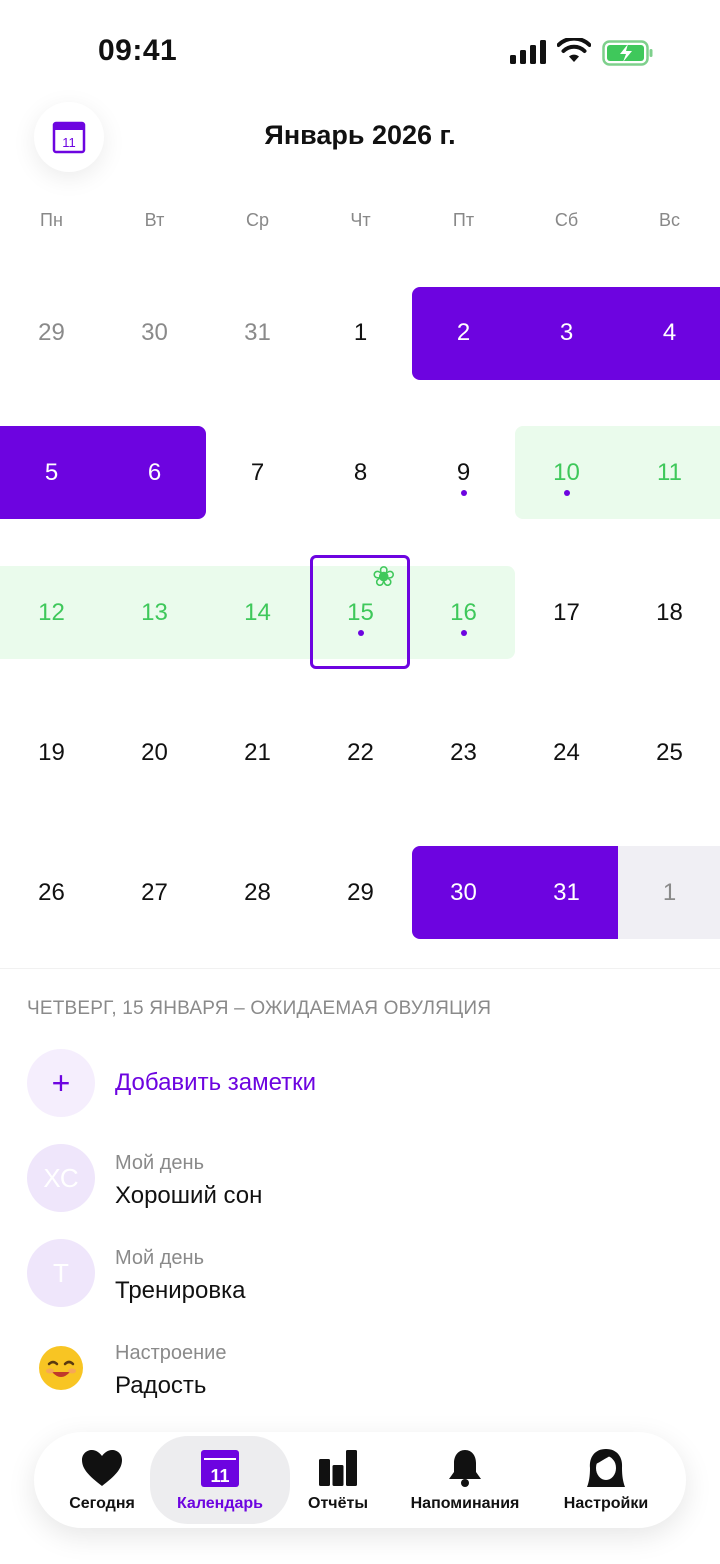 The height and width of the screenshot is (1564, 720). I want to click on calendar-day: 16, so click(463, 613).